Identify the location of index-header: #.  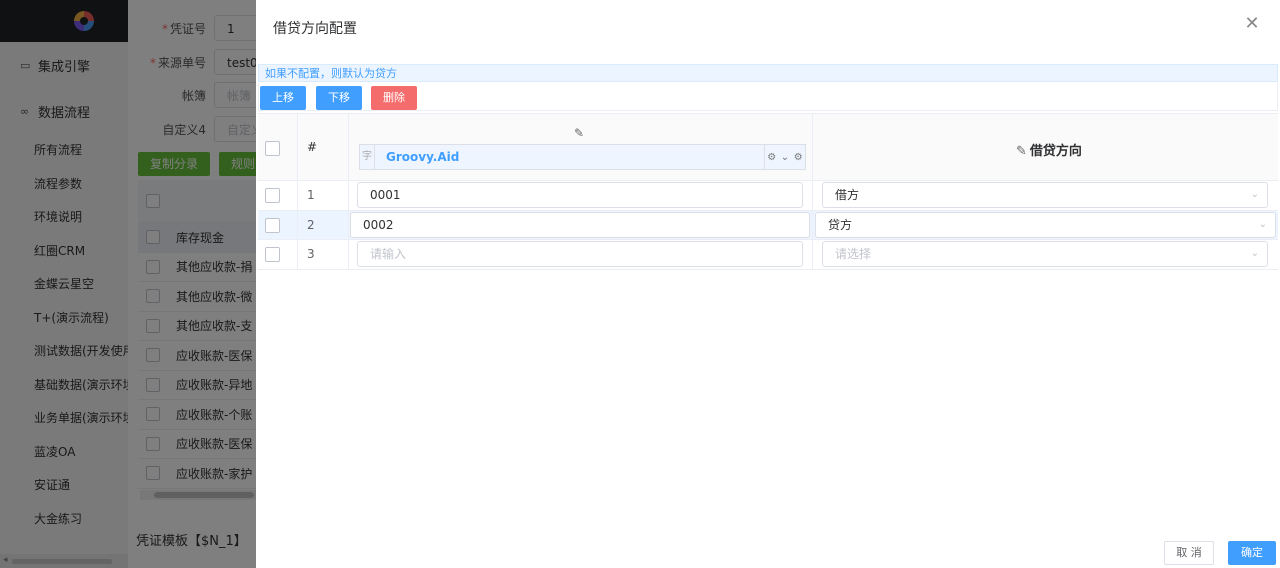
(312, 147).